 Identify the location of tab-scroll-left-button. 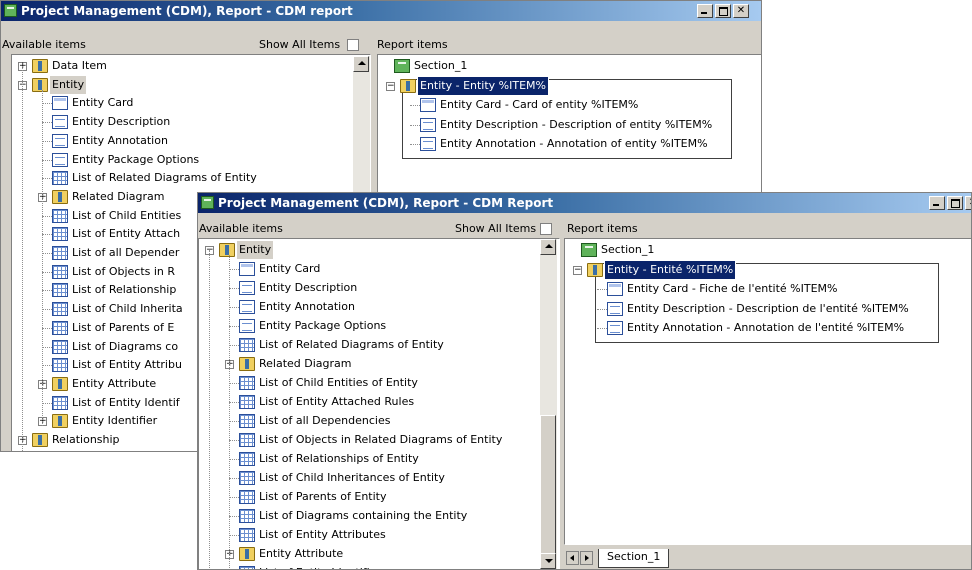
(572, 558).